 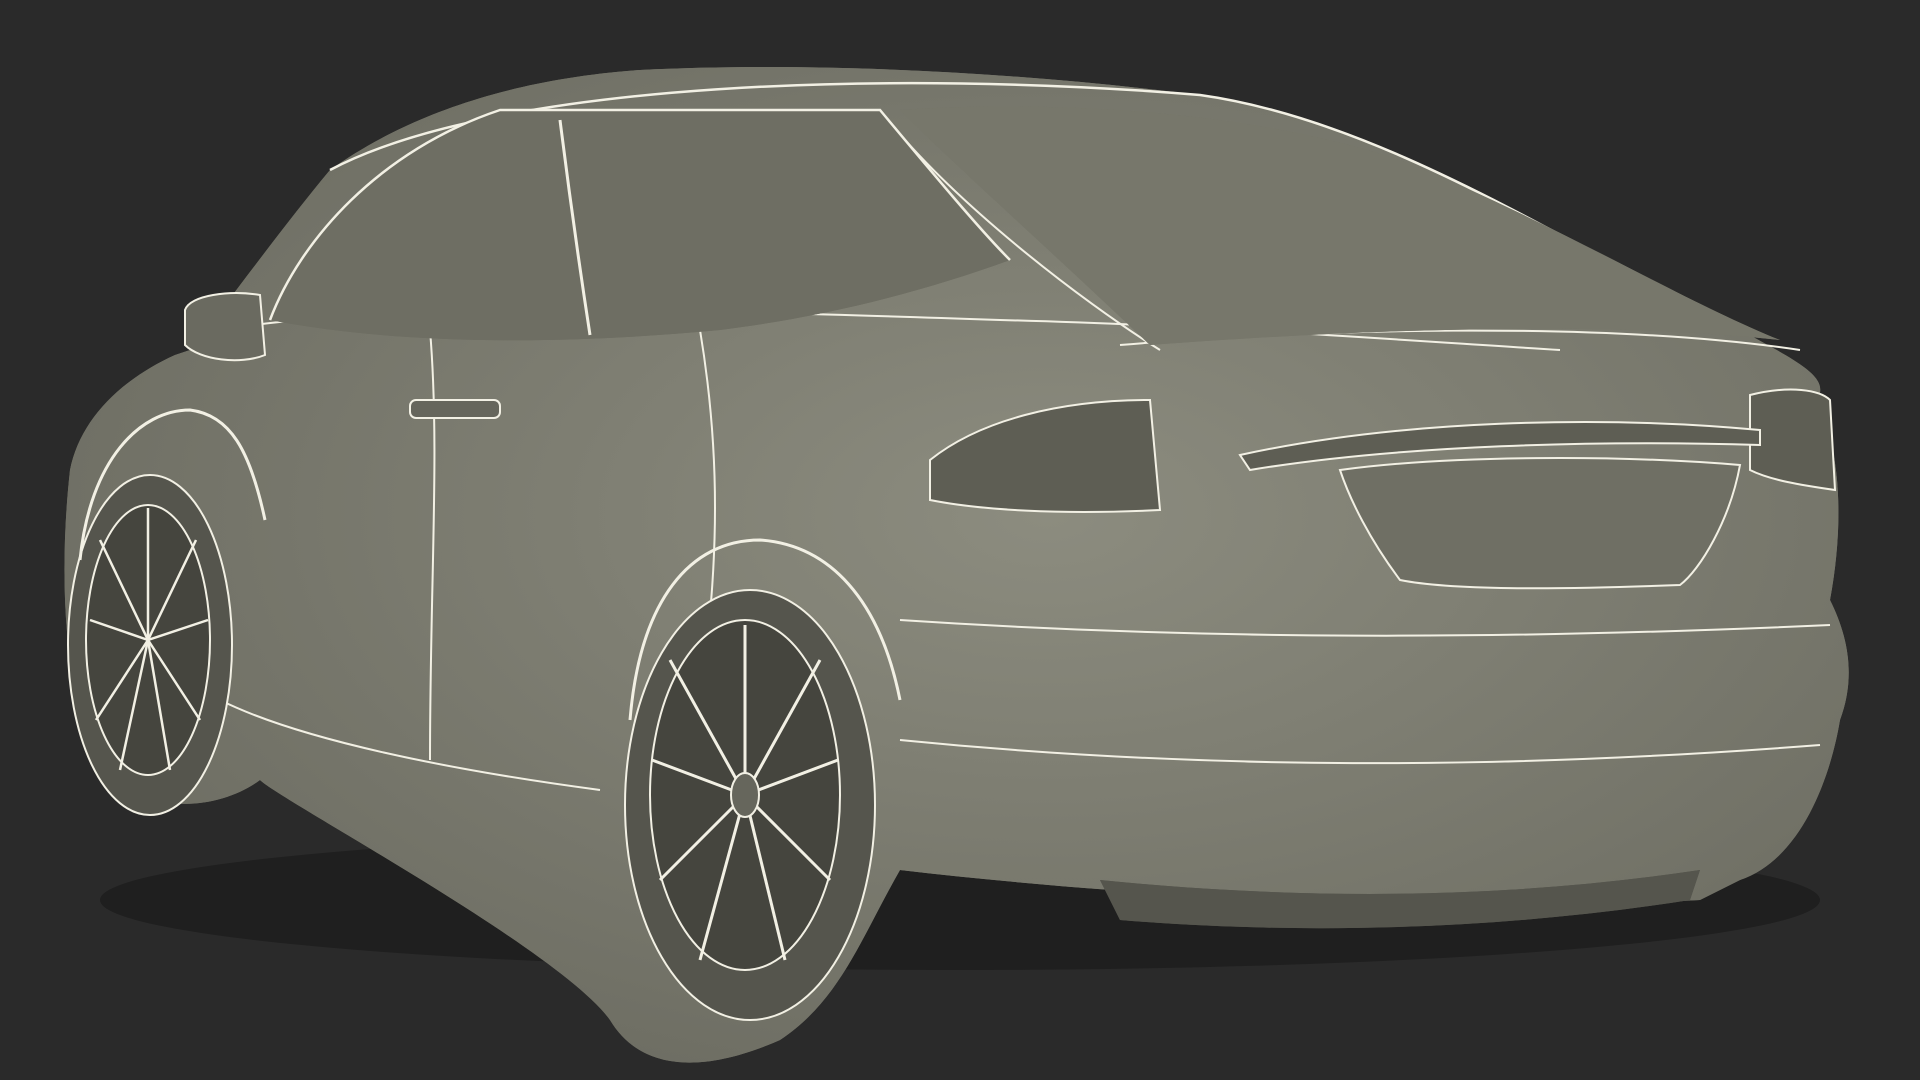 I want to click on rear-wheel, so click(x=750, y=805).